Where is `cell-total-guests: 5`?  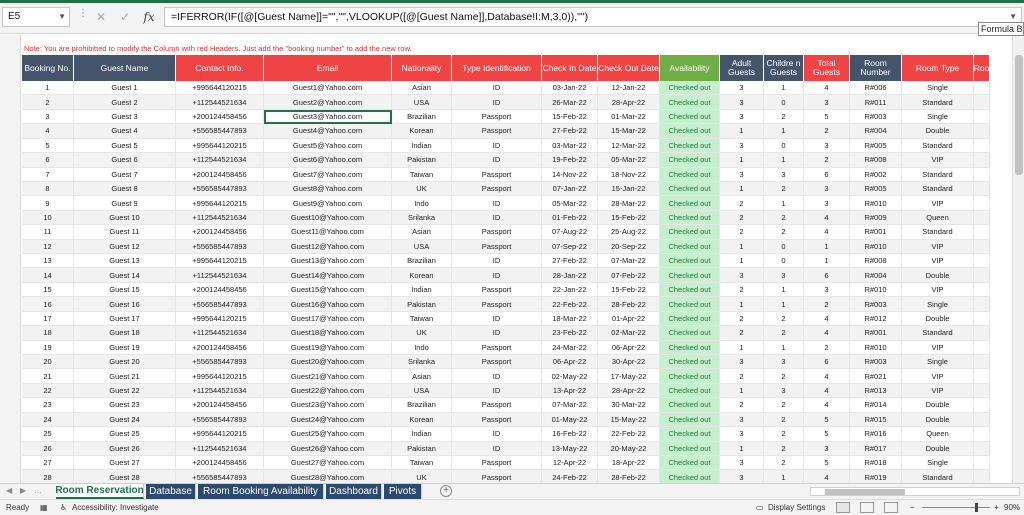 cell-total-guests: 5 is located at coordinates (827, 420).